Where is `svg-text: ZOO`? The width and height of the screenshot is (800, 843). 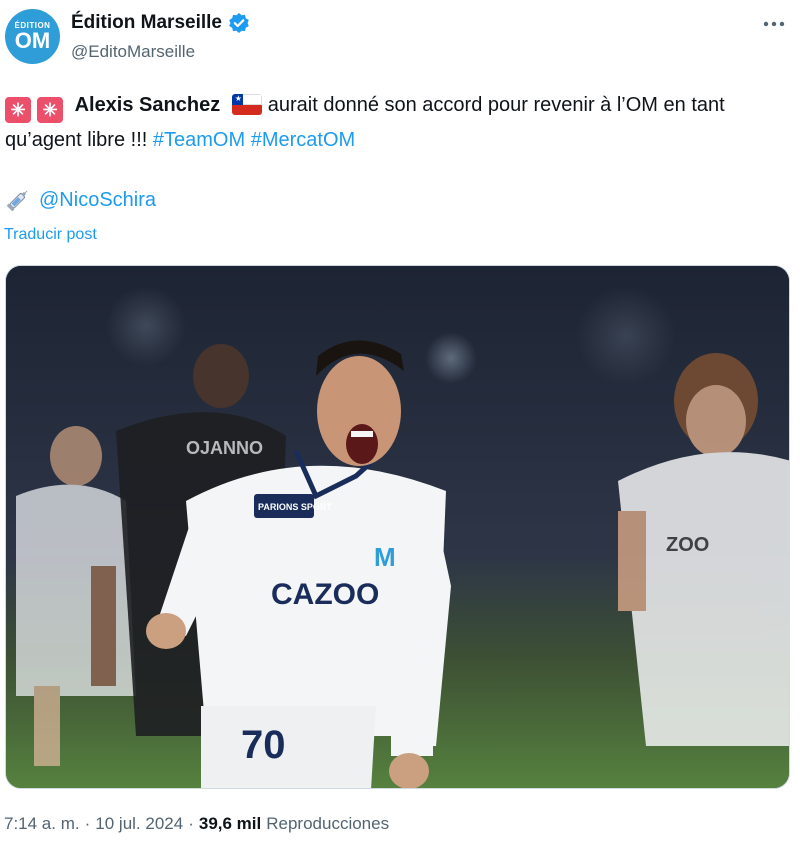 svg-text: ZOO is located at coordinates (687, 545).